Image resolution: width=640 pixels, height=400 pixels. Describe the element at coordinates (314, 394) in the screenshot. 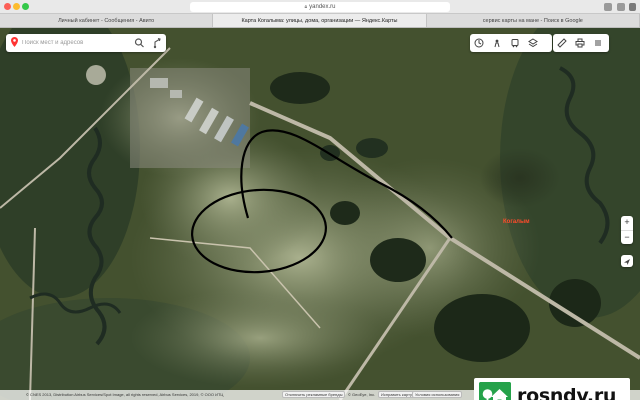

I see `disable-ads-button: Отключить рекламные бренды` at that location.